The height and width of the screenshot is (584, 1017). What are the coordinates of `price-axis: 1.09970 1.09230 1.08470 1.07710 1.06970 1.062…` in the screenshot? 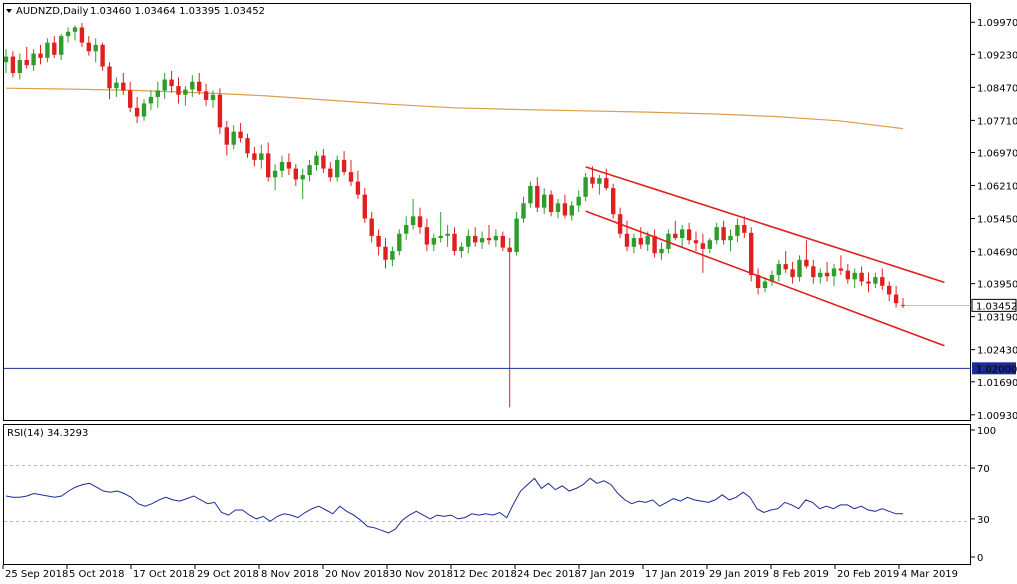 It's located at (994, 220).